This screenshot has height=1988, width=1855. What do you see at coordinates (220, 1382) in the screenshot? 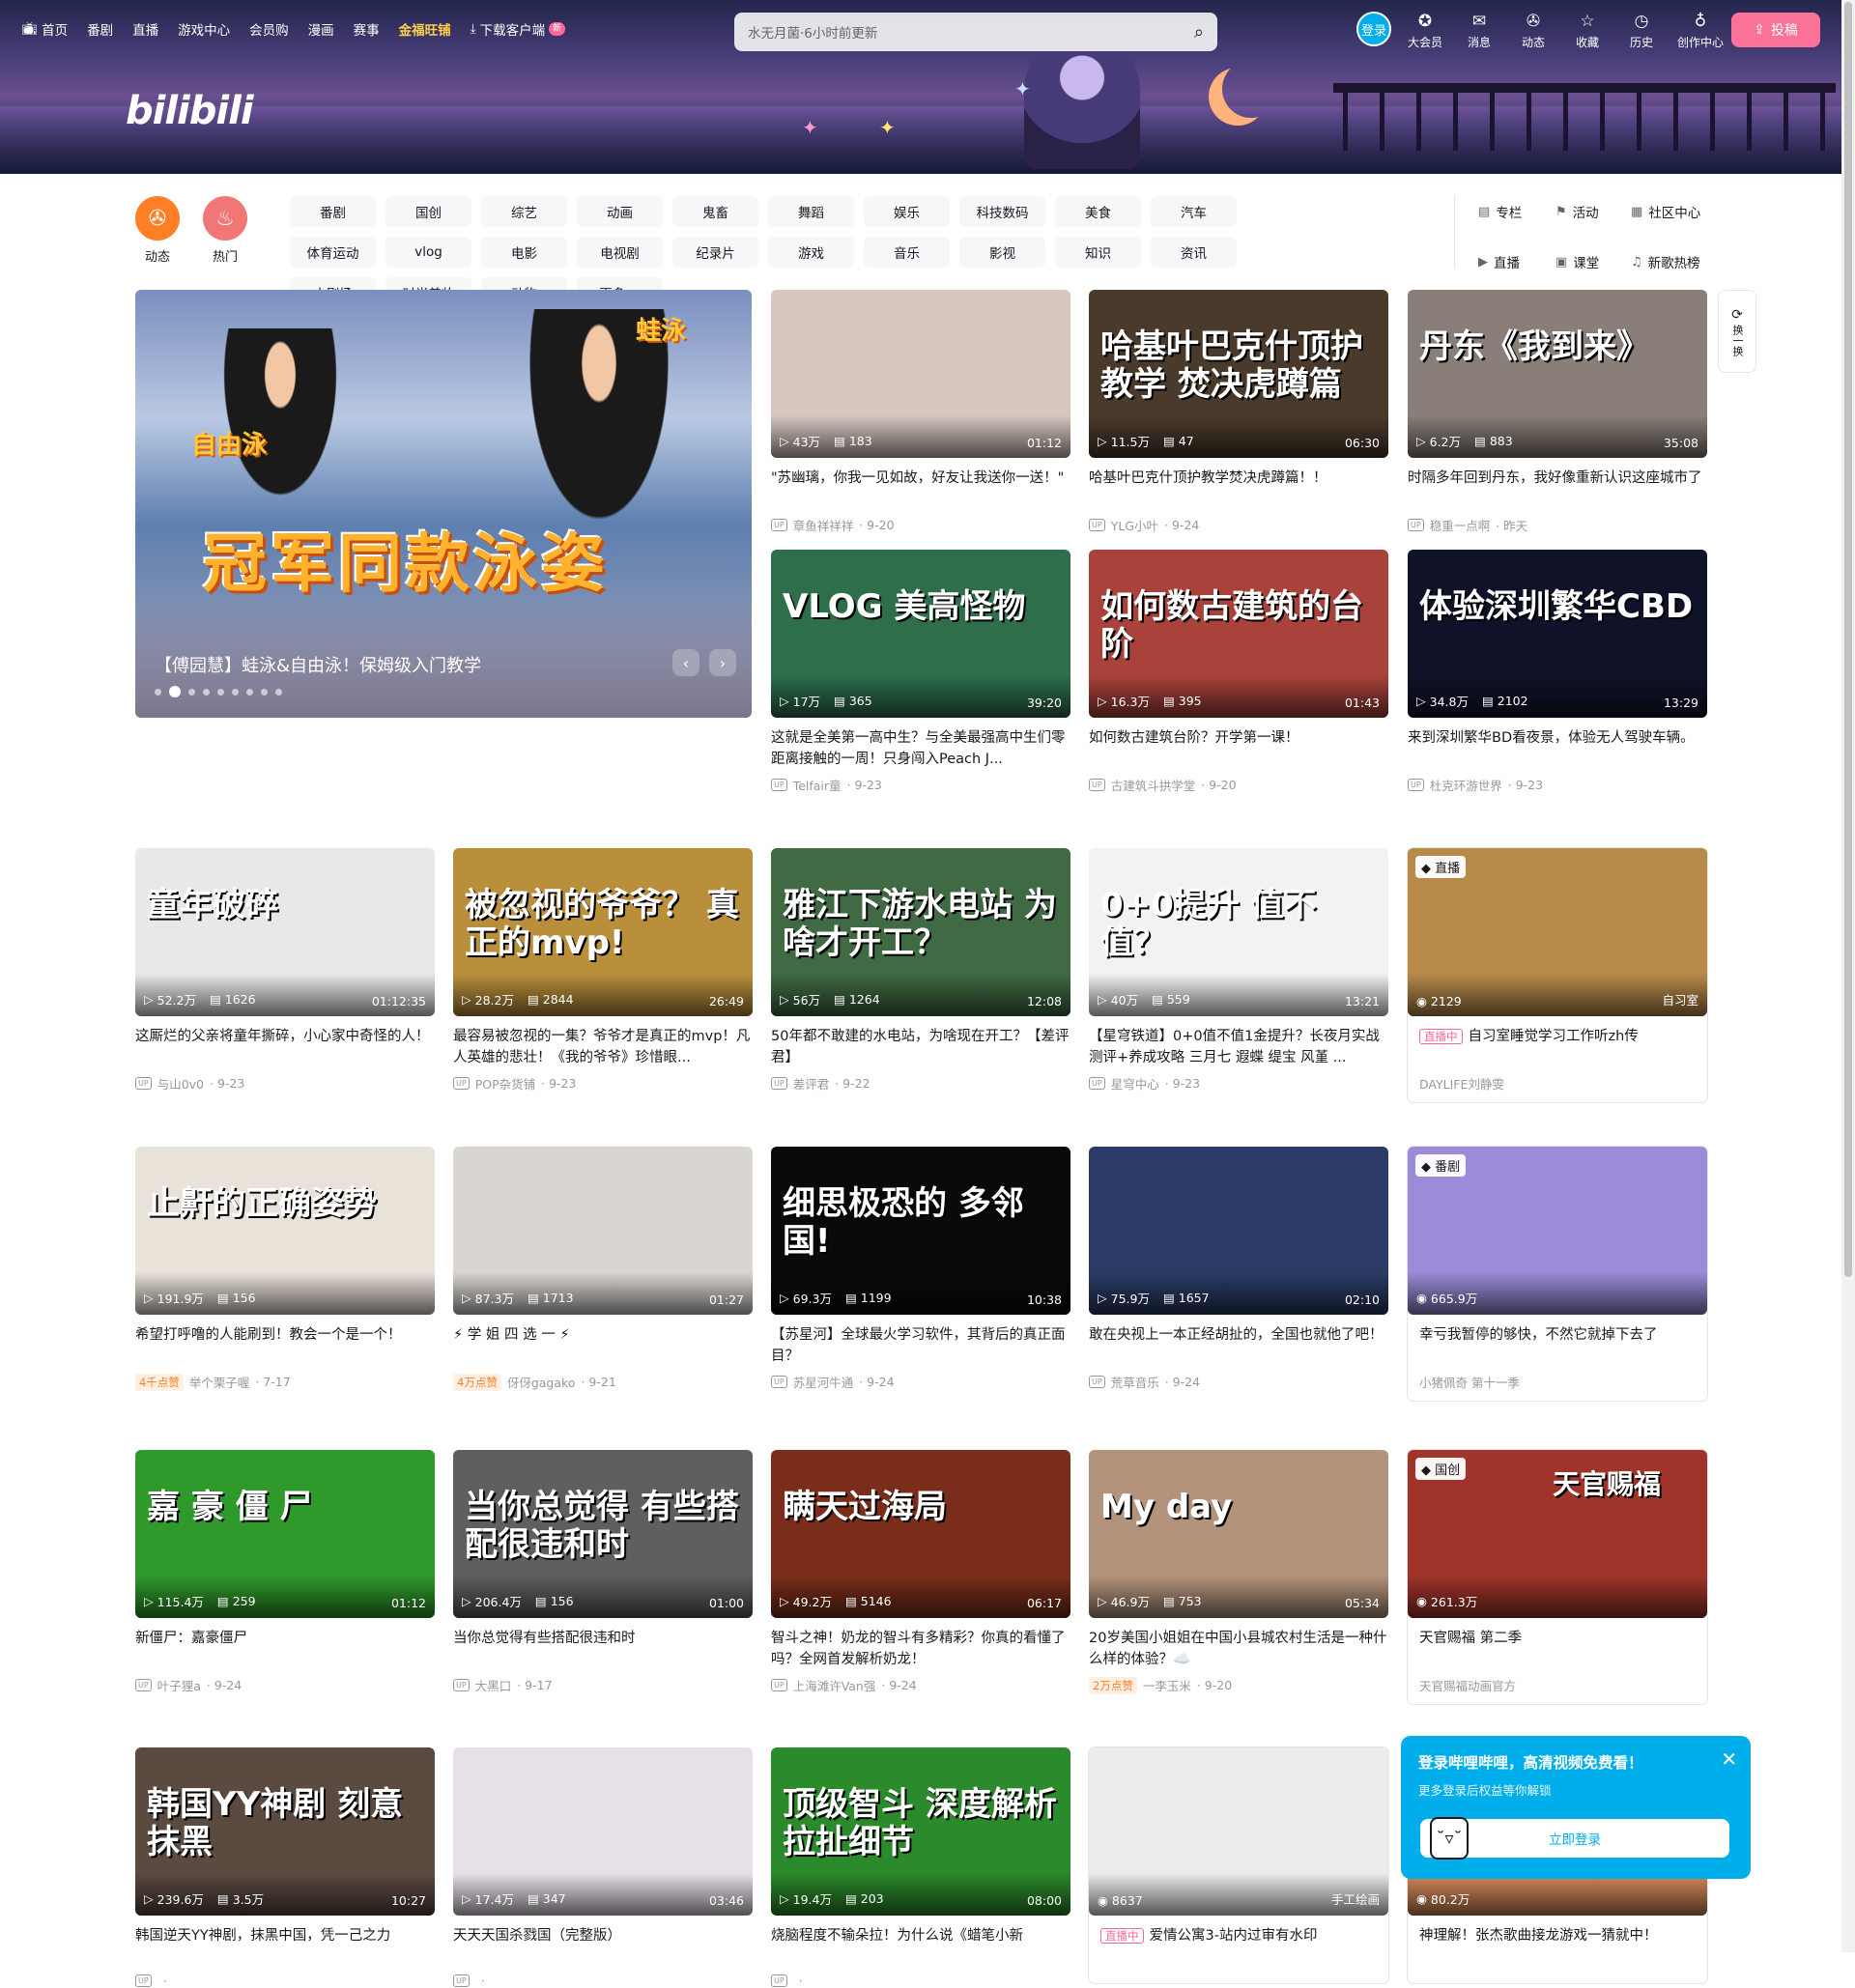
I see `video-author: 举个栗子喔` at bounding box center [220, 1382].